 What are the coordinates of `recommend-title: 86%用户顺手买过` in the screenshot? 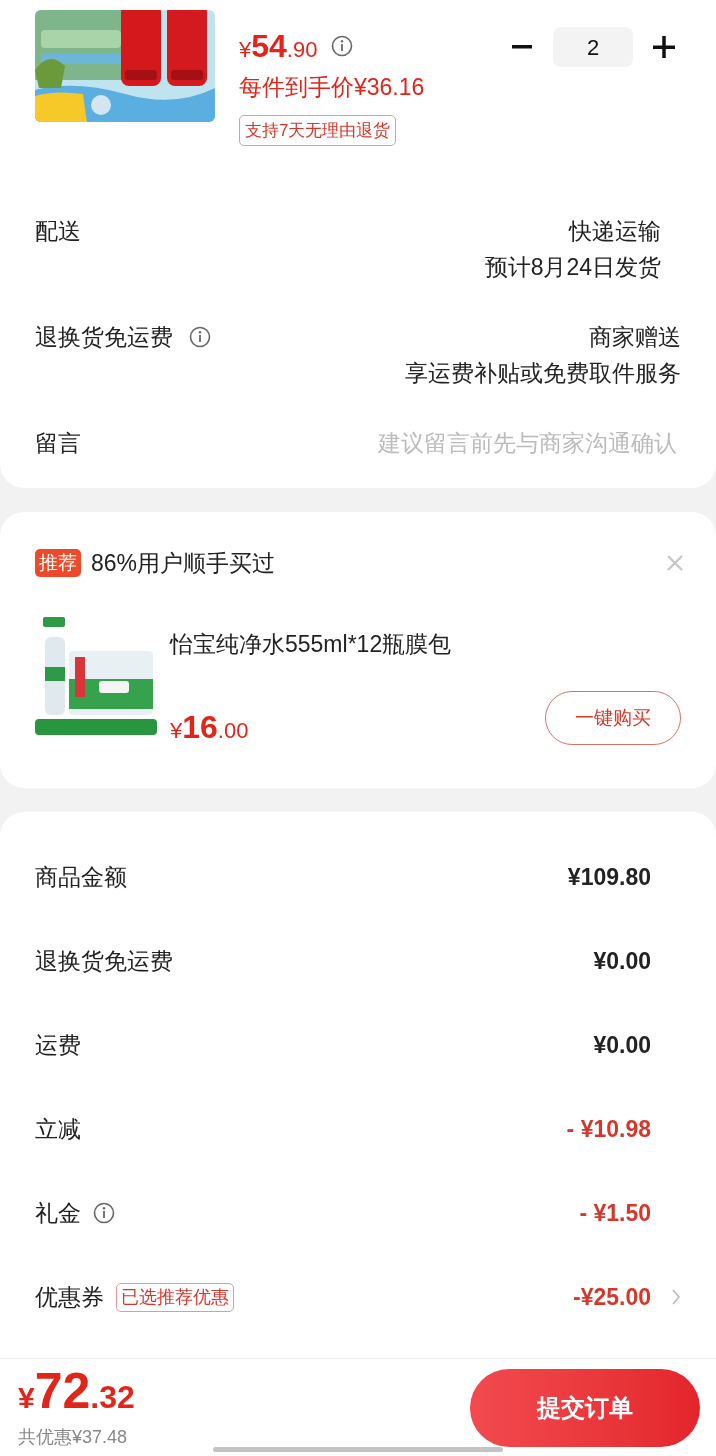 It's located at (183, 563).